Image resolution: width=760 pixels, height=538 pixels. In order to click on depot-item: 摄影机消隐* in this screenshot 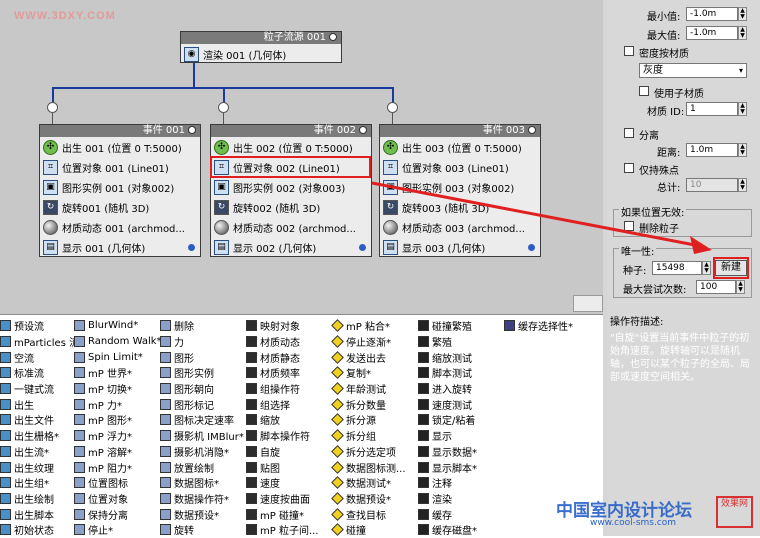, I will do `click(202, 452)`.